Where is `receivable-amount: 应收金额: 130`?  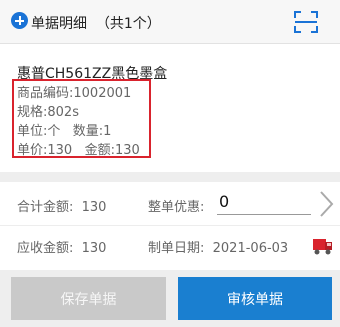 receivable-amount: 应收金额: 130 is located at coordinates (62, 248).